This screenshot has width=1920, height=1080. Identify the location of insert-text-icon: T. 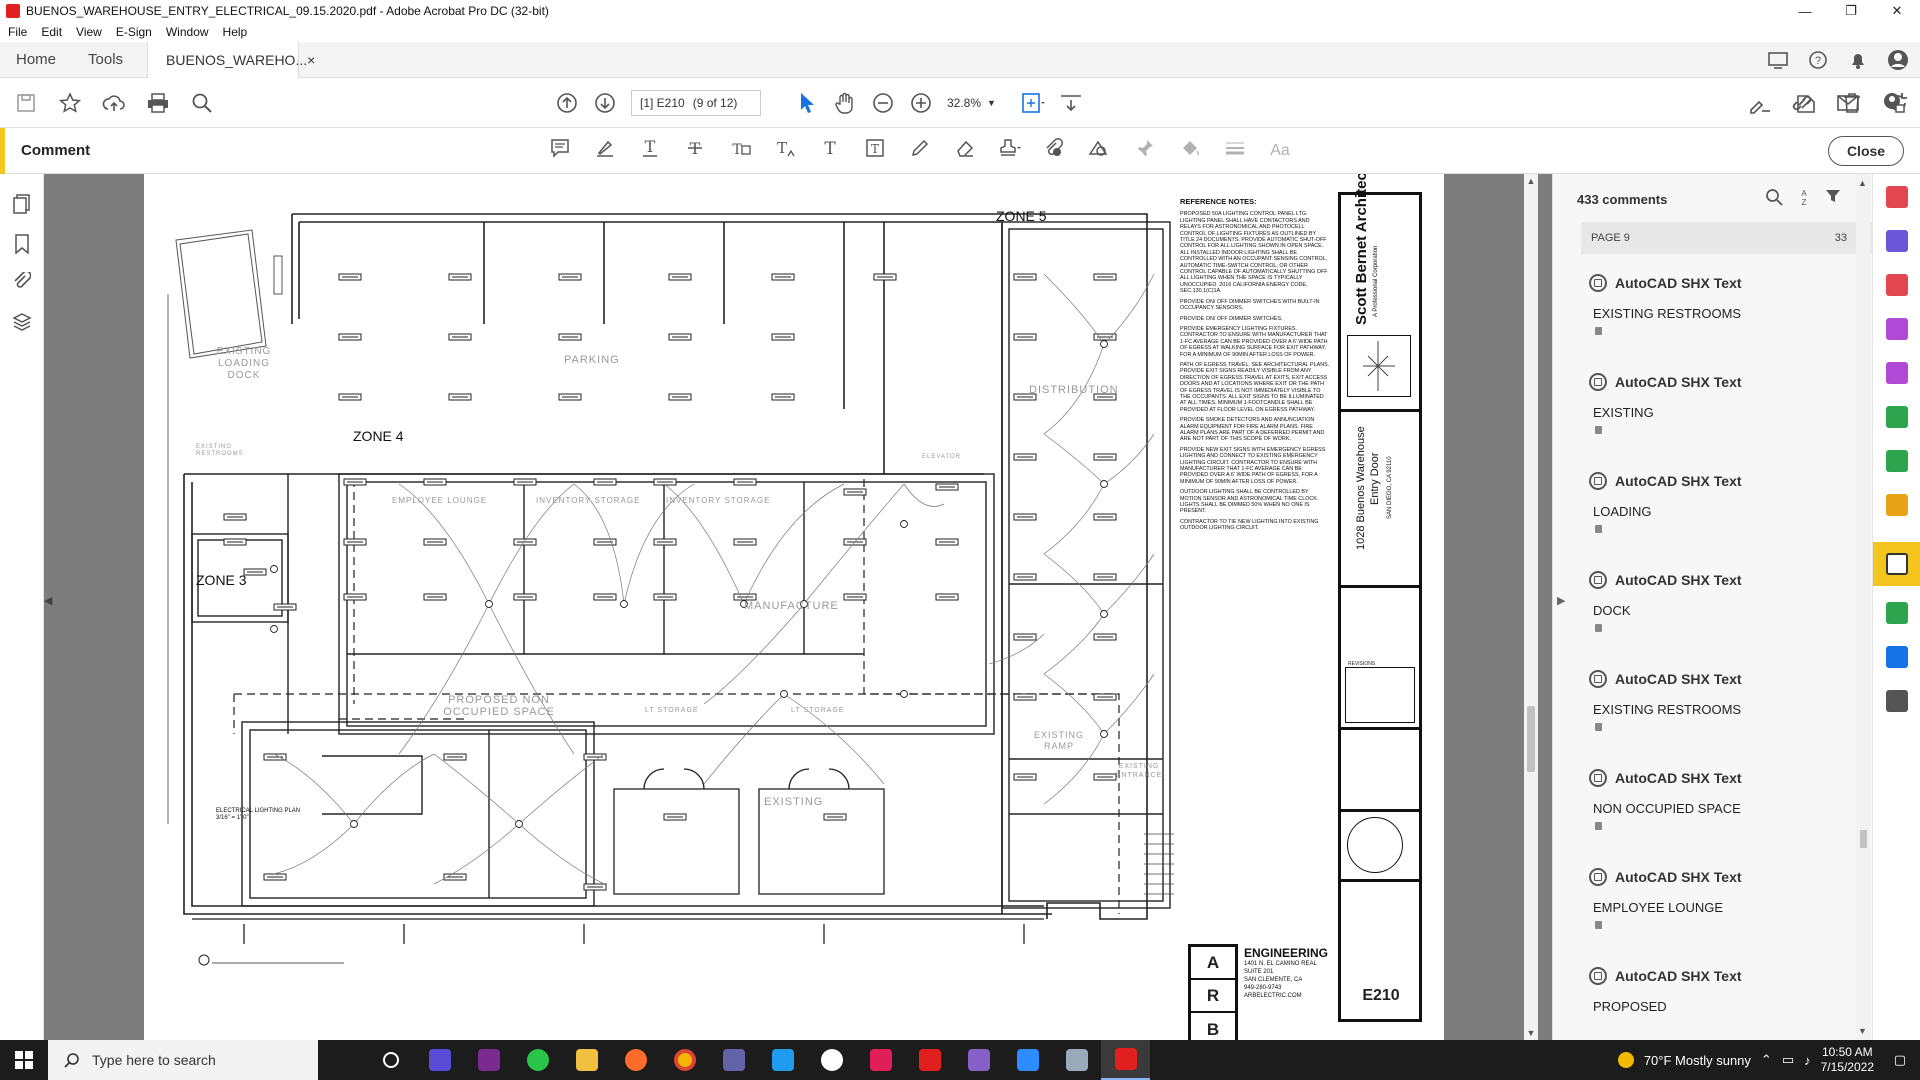
(785, 151).